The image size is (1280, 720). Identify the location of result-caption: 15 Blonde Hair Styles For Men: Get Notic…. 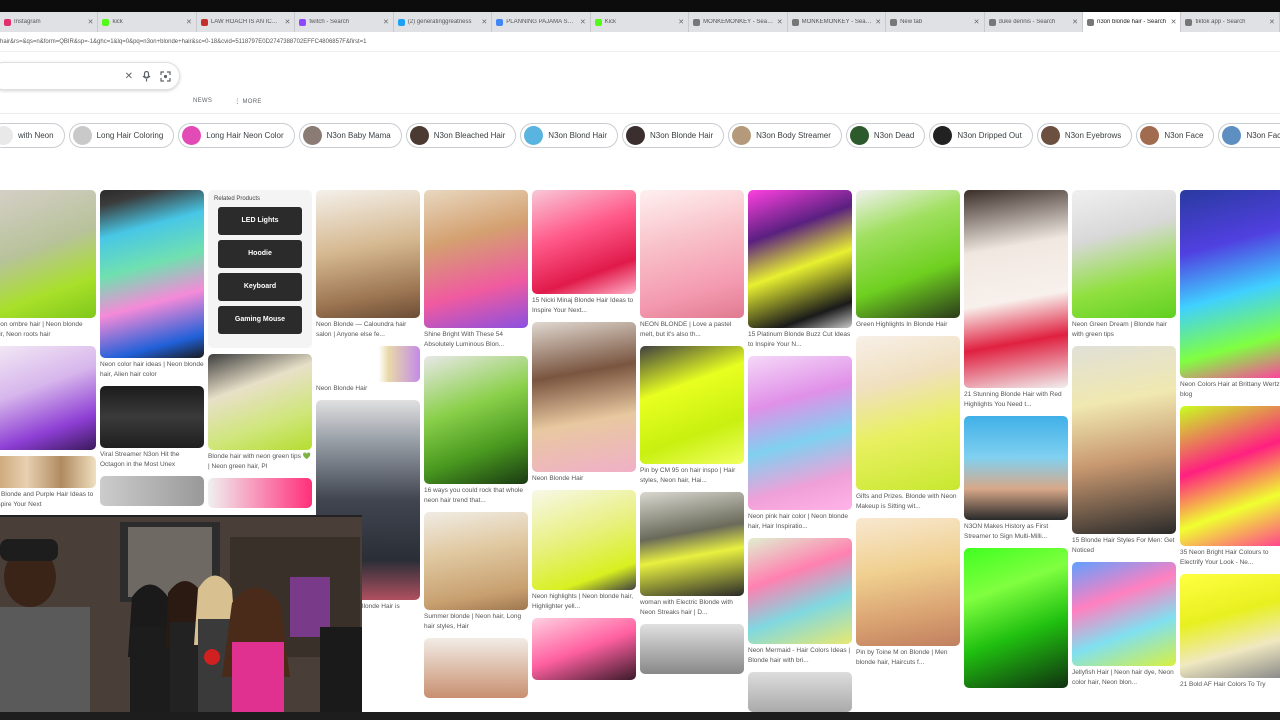
(1124, 546).